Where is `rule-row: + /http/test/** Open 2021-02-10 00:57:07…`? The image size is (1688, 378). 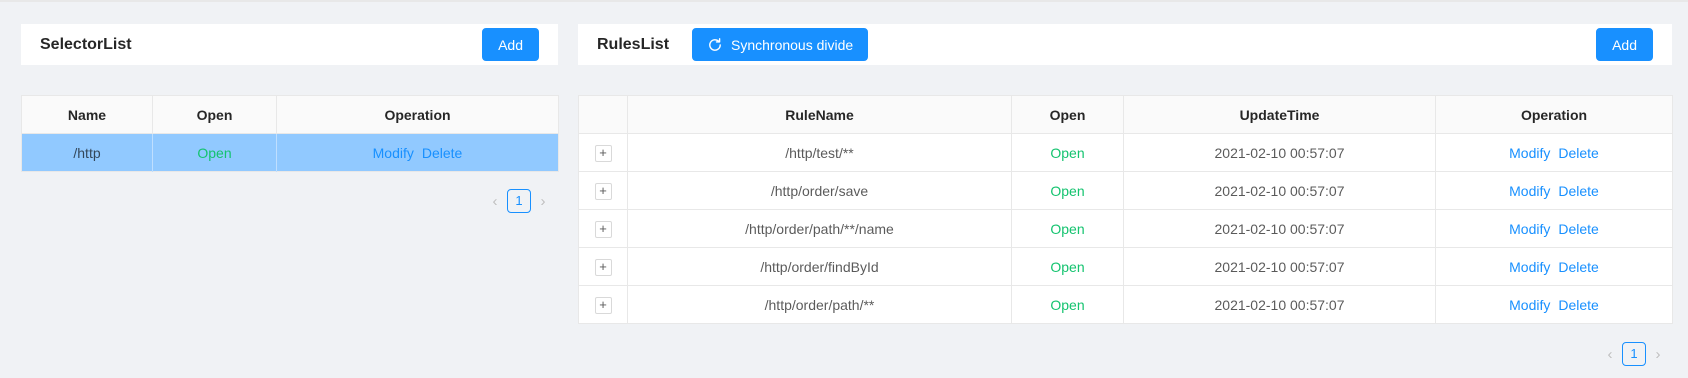
rule-row: + /http/test/** Open 2021-02-10 00:57:07… is located at coordinates (1125, 152).